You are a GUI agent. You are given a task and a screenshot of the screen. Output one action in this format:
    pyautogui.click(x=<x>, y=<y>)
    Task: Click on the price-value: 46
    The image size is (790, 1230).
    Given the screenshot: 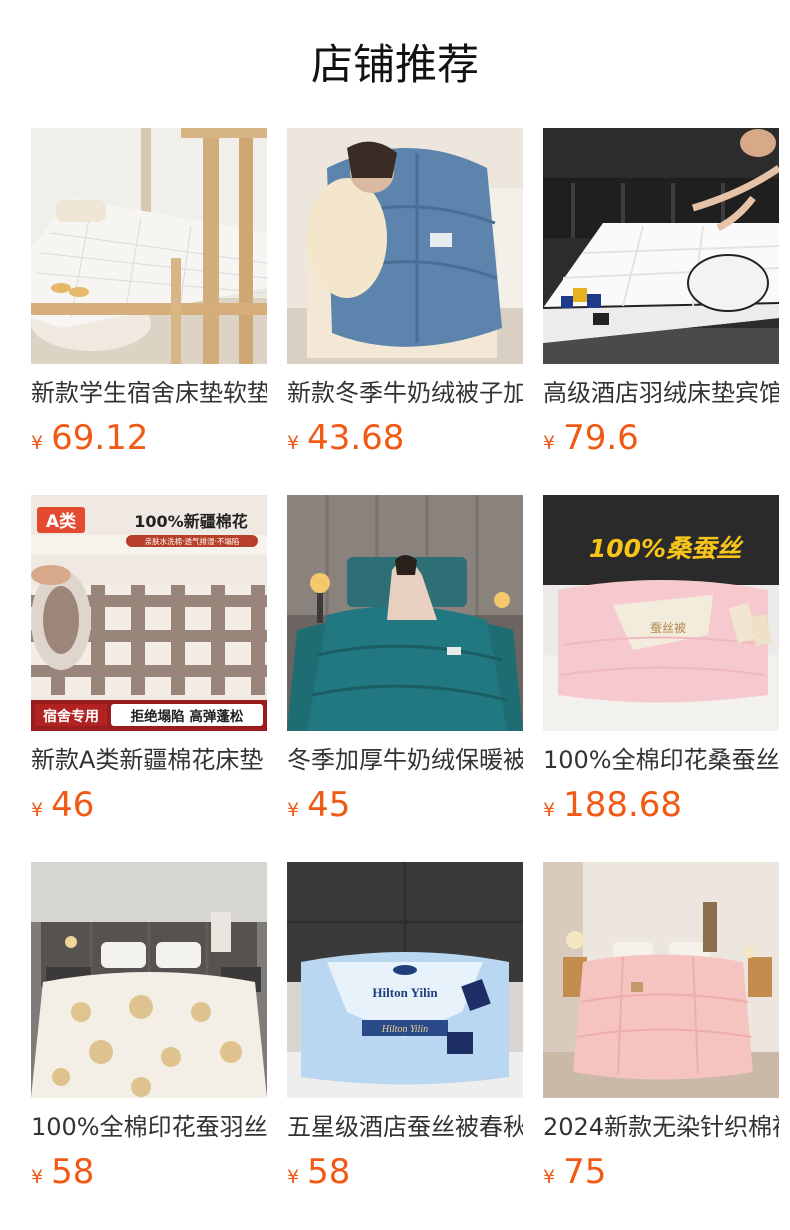 What is the action you would take?
    pyautogui.click(x=73, y=805)
    